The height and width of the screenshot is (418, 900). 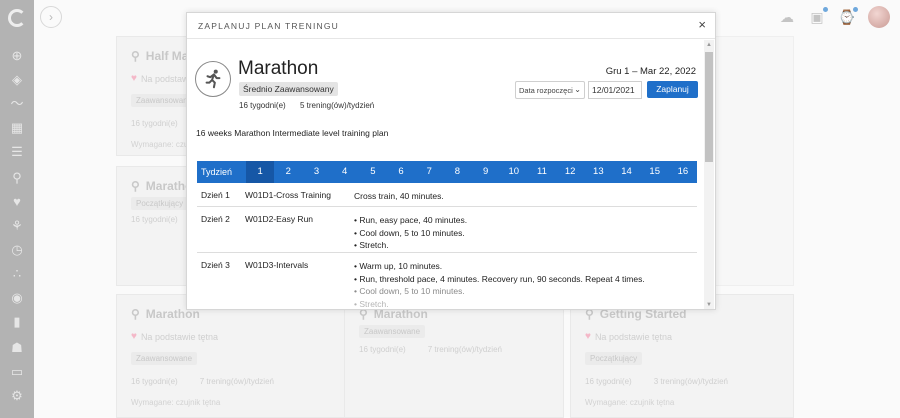 What do you see at coordinates (373, 172) in the screenshot?
I see `tab-week-5: 5` at bounding box center [373, 172].